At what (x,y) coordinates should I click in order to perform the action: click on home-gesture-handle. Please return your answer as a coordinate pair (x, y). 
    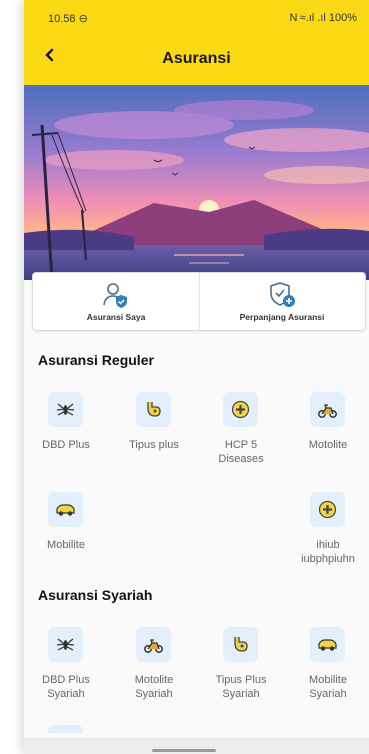
    Looking at the image, I should click on (184, 750).